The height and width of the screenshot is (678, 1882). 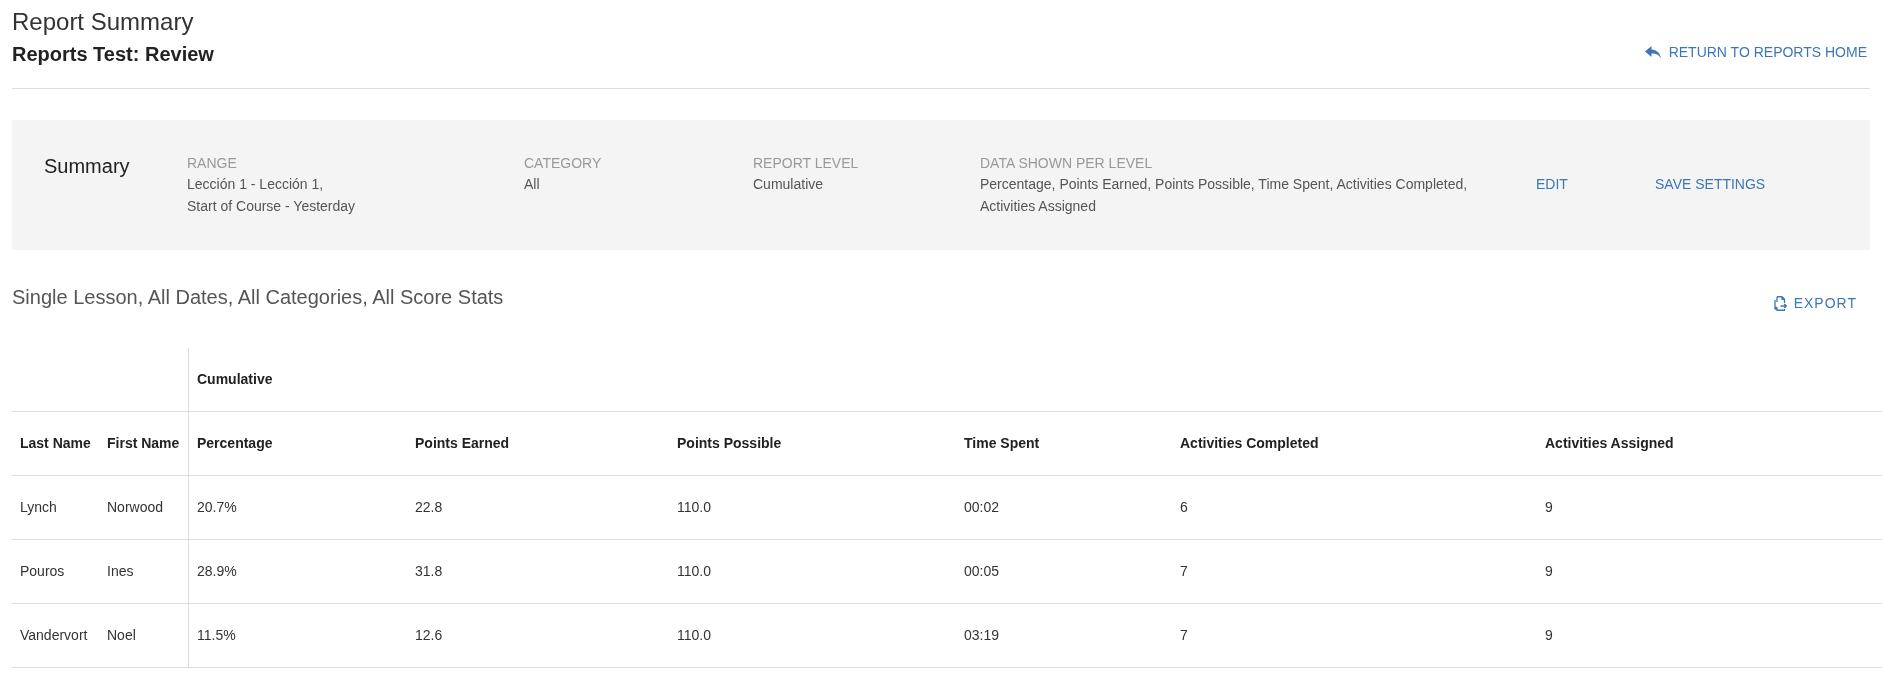 I want to click on page-title: Report Summary, so click(x=103, y=22).